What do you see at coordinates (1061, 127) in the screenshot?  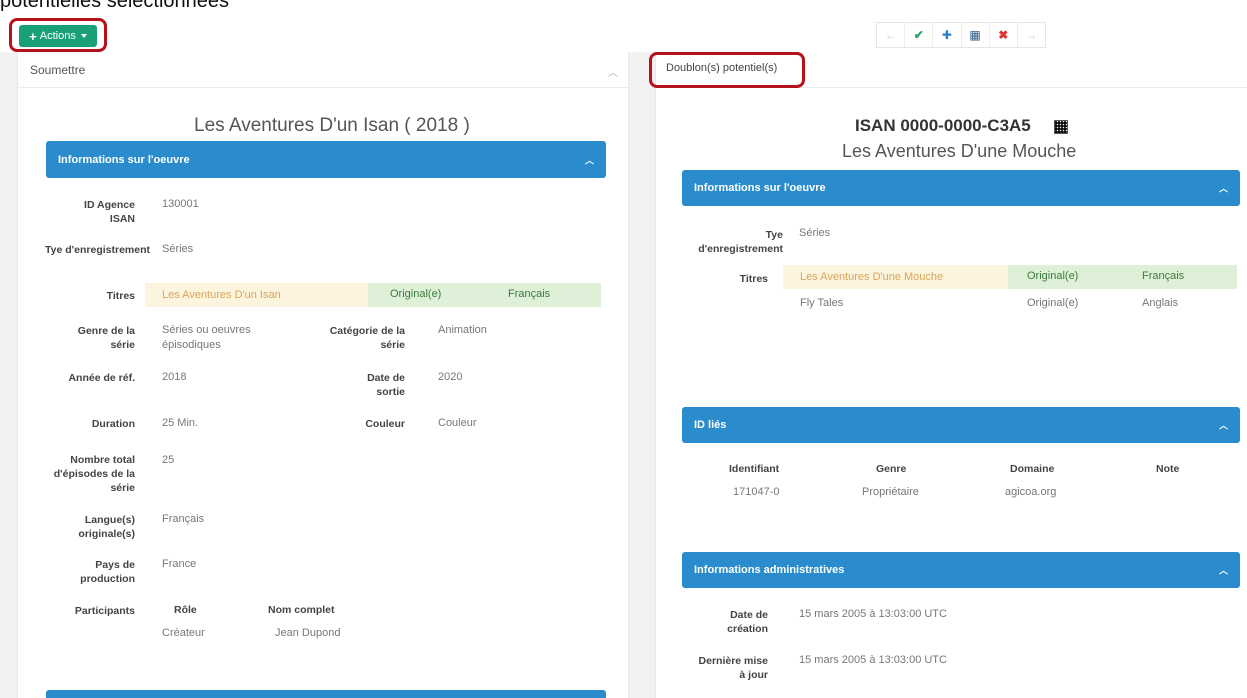 I see `barcode-icon` at bounding box center [1061, 127].